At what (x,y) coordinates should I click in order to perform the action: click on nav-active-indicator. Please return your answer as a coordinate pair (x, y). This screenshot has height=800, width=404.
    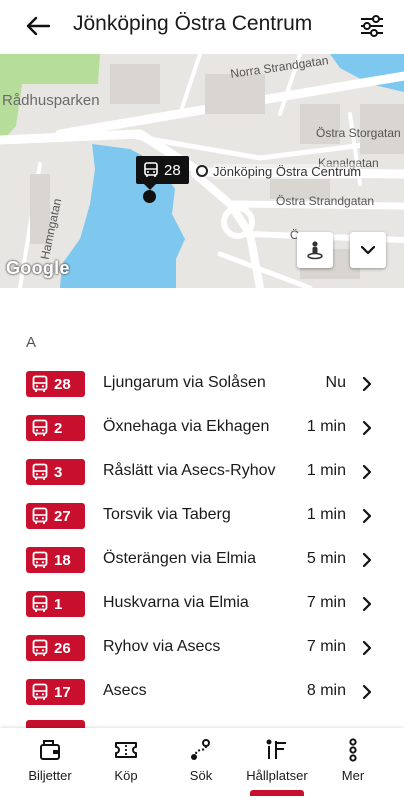
    Looking at the image, I should click on (277, 793).